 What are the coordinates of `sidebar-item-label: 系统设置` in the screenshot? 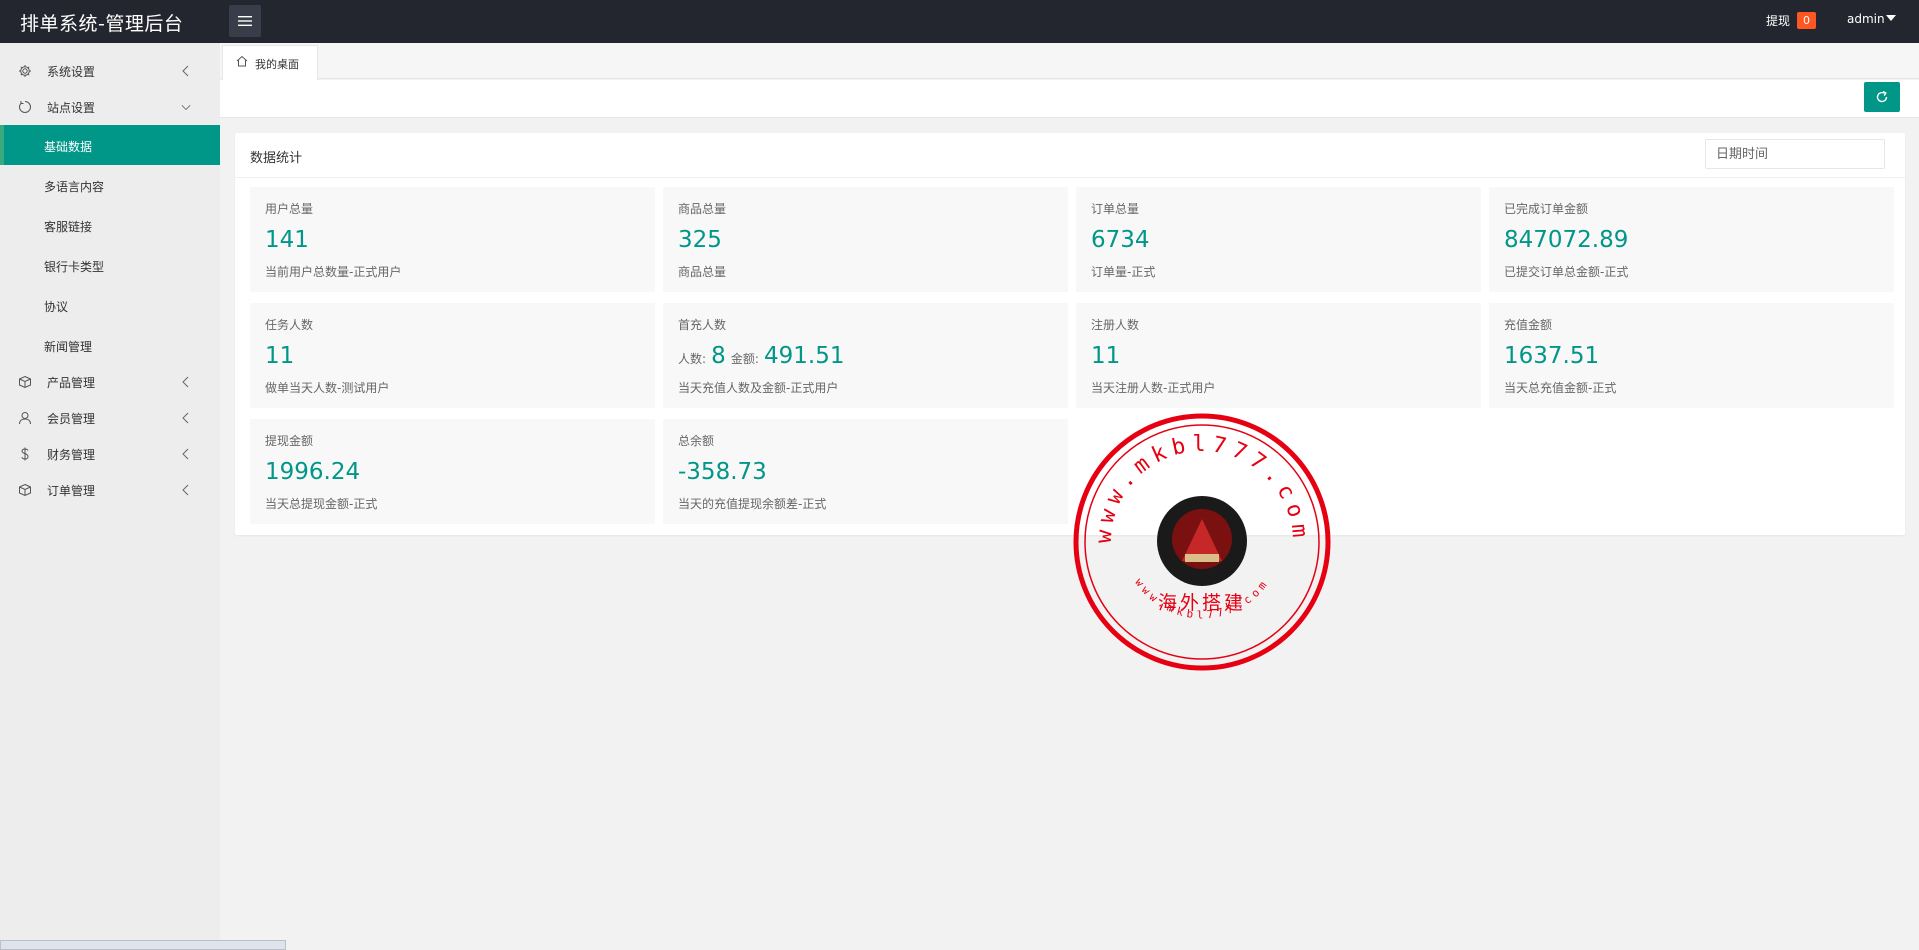 It's located at (71, 72).